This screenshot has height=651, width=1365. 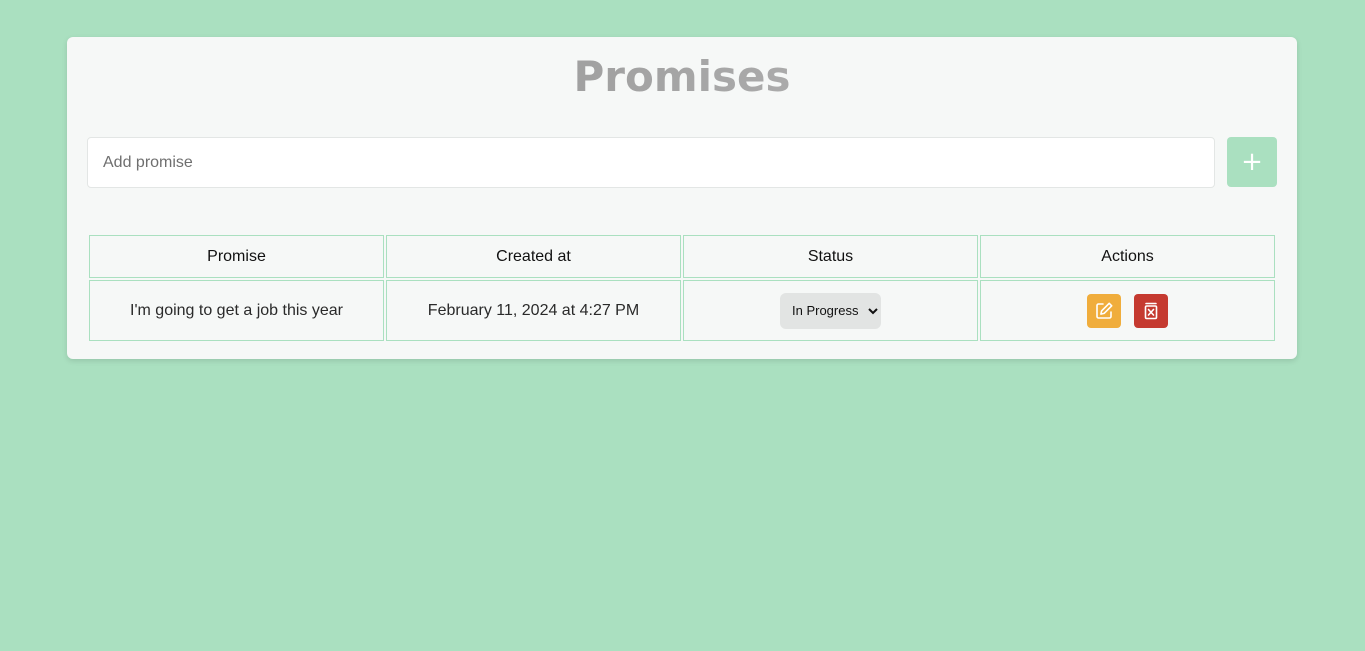 I want to click on status-cell: In Progress, so click(x=830, y=310).